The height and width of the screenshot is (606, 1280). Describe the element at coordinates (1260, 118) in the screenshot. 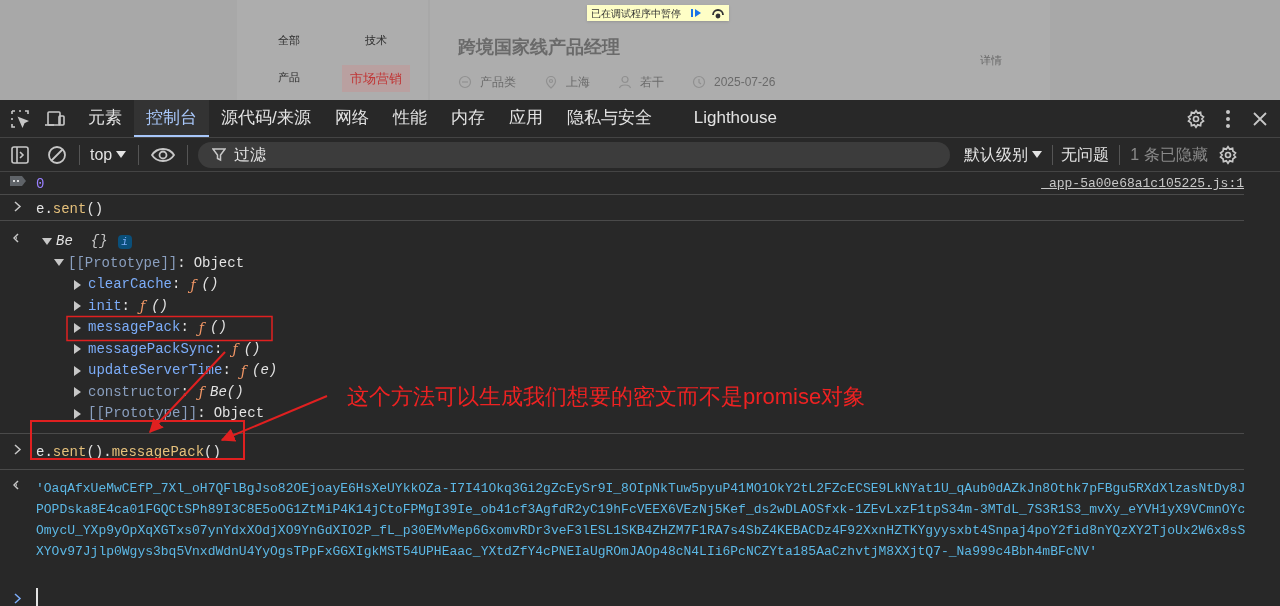

I see `close-icon` at that location.